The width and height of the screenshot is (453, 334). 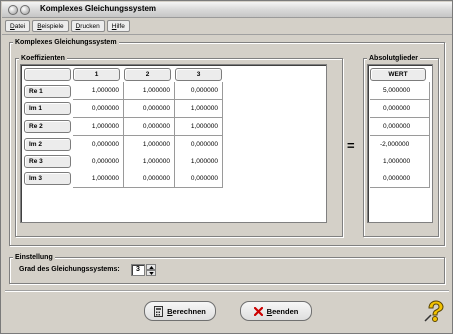 What do you see at coordinates (159, 311) in the screenshot?
I see `calculator-icon` at bounding box center [159, 311].